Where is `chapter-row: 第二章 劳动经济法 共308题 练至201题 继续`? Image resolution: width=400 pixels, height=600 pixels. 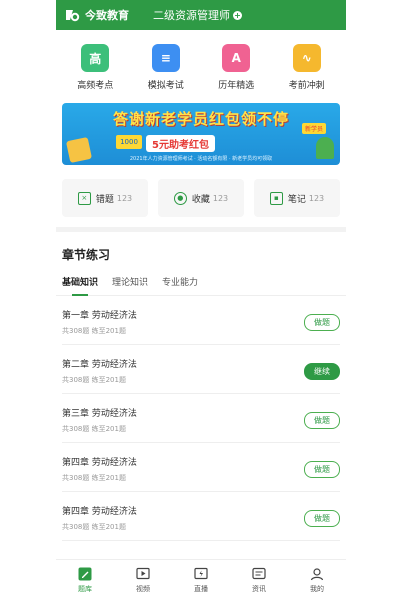 chapter-row: 第二章 劳动经济法 共308题 练至201题 继续 is located at coordinates (201, 369).